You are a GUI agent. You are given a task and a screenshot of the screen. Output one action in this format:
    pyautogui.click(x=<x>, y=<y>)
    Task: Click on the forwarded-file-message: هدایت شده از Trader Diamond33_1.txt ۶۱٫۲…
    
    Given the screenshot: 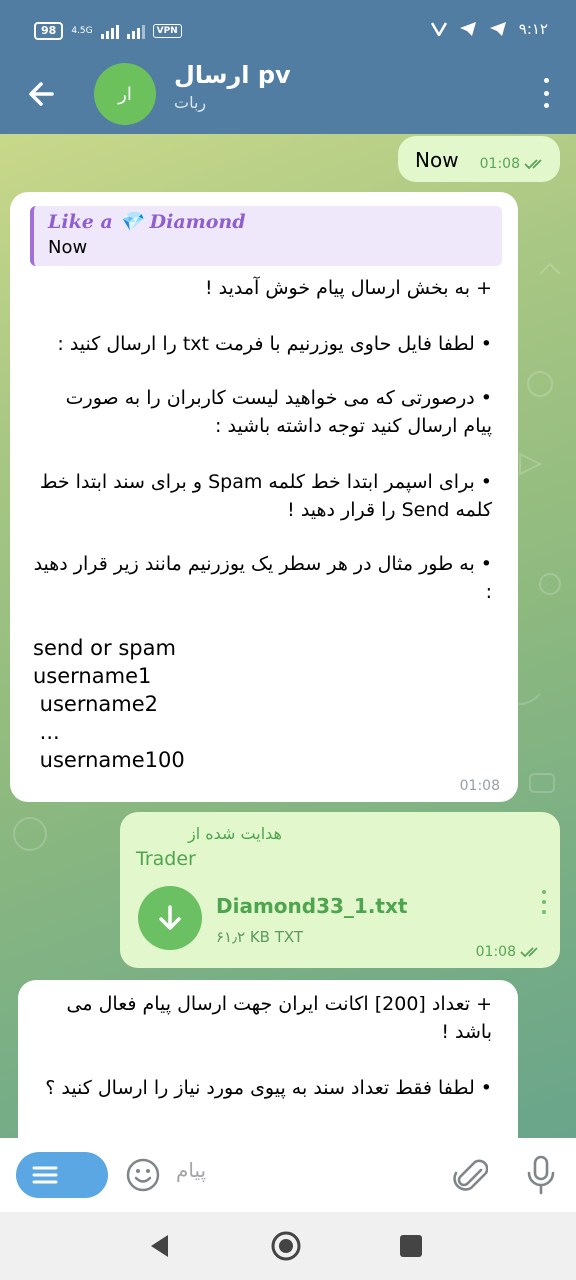 What is the action you would take?
    pyautogui.click(x=340, y=890)
    